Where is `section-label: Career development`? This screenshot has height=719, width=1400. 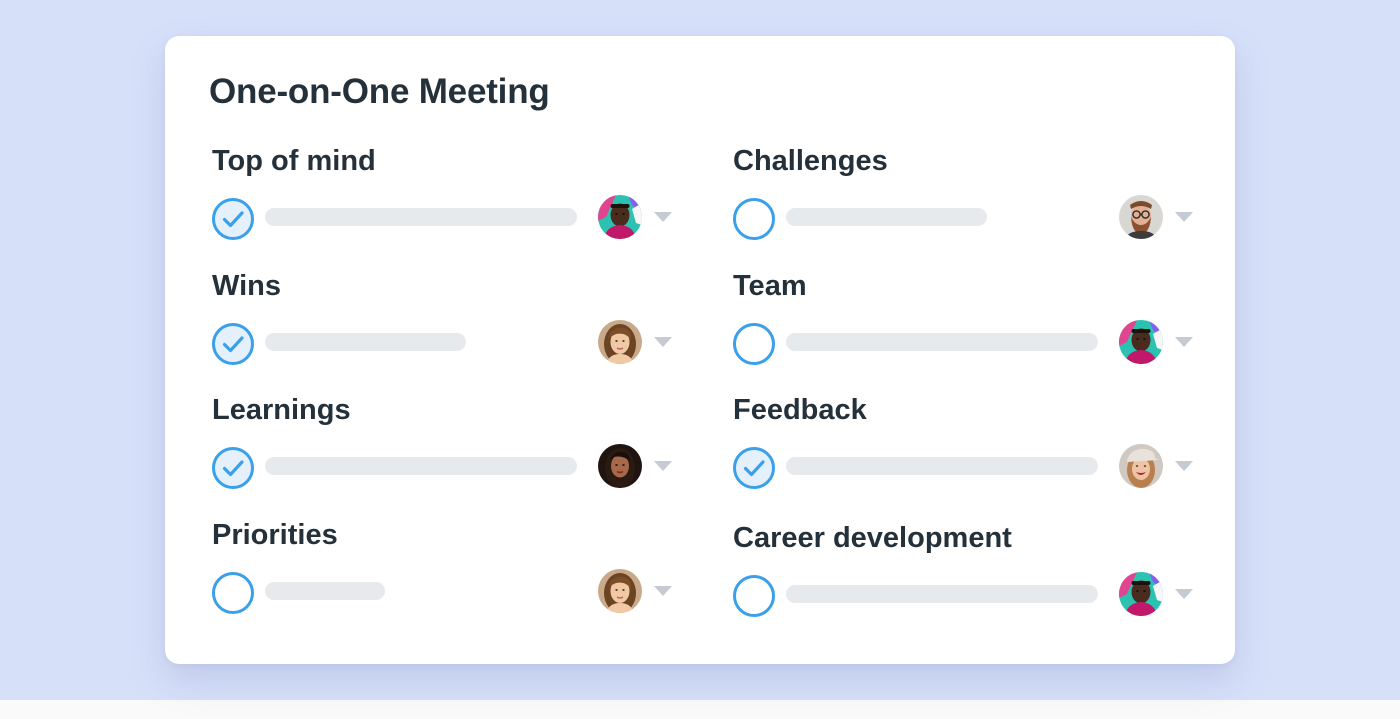
section-label: Career development is located at coordinates (872, 538).